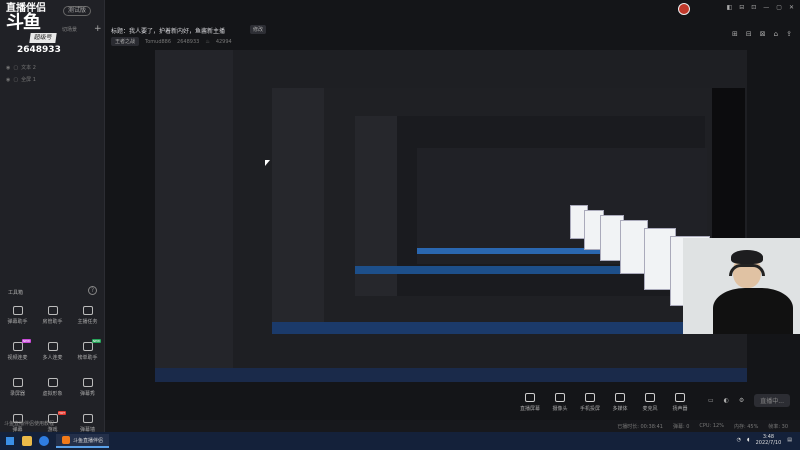  What do you see at coordinates (188, 41) in the screenshot?
I see `room-number: 2648933` at bounding box center [188, 41].